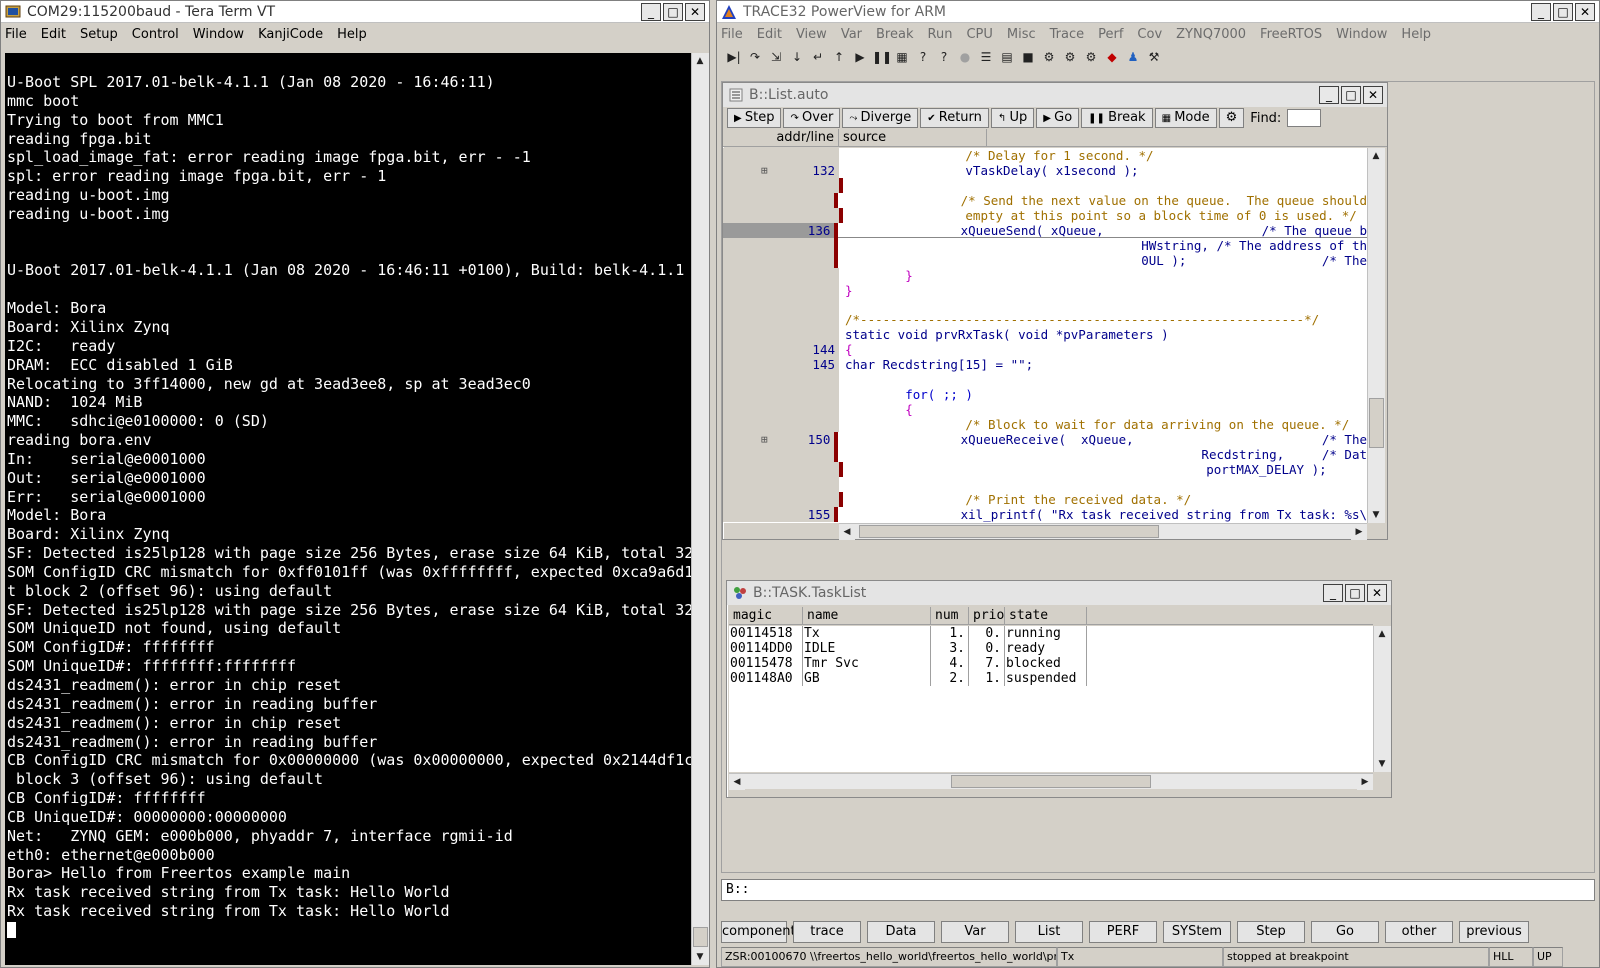 Image resolution: width=1600 pixels, height=968 pixels. I want to click on source-row: }, so click(1045, 290).